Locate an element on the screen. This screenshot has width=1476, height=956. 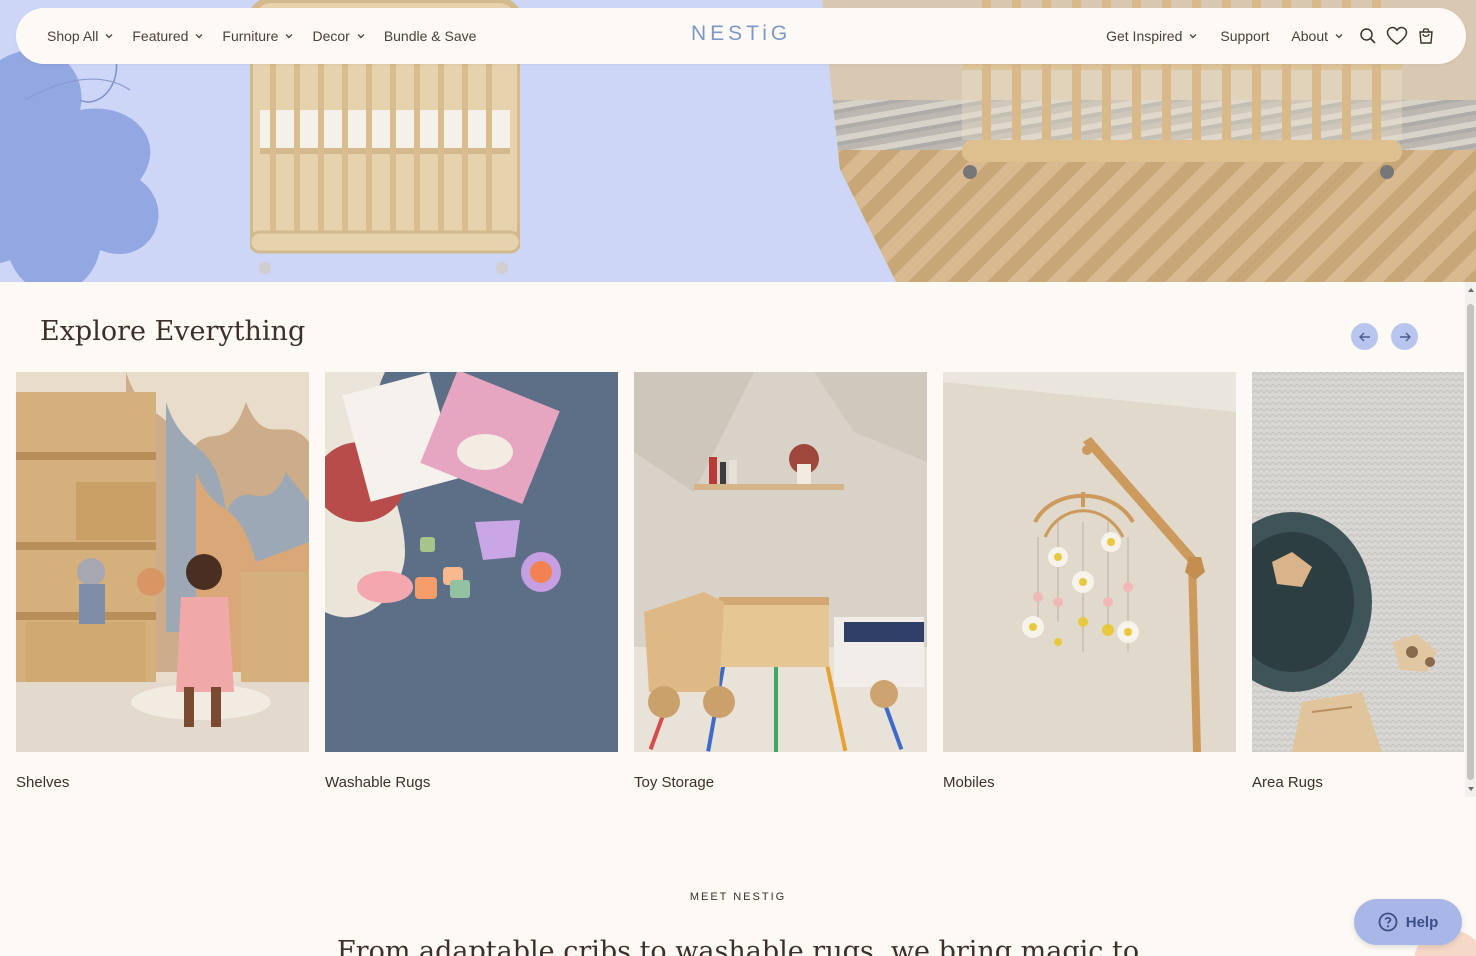
arrow-right-icon is located at coordinates (1405, 336).